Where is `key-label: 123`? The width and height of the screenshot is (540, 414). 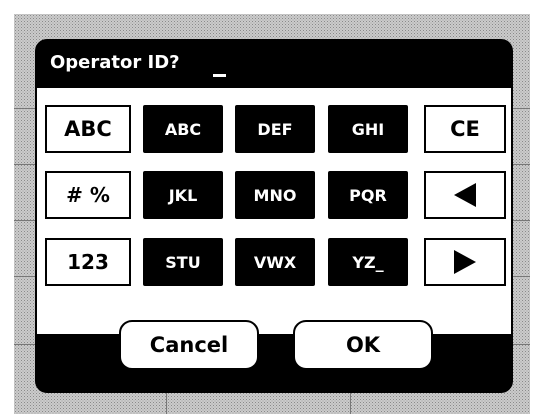 key-label: 123 is located at coordinates (88, 262).